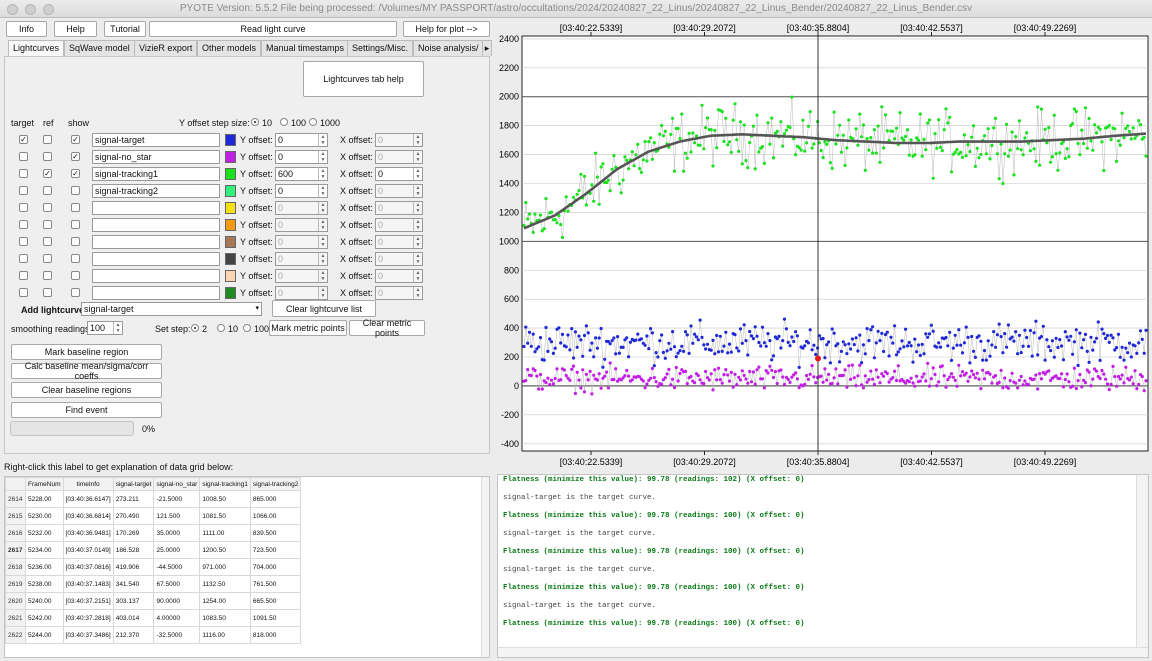  What do you see at coordinates (225, 618) in the screenshot?
I see `grid-cell: 1083.50` at bounding box center [225, 618].